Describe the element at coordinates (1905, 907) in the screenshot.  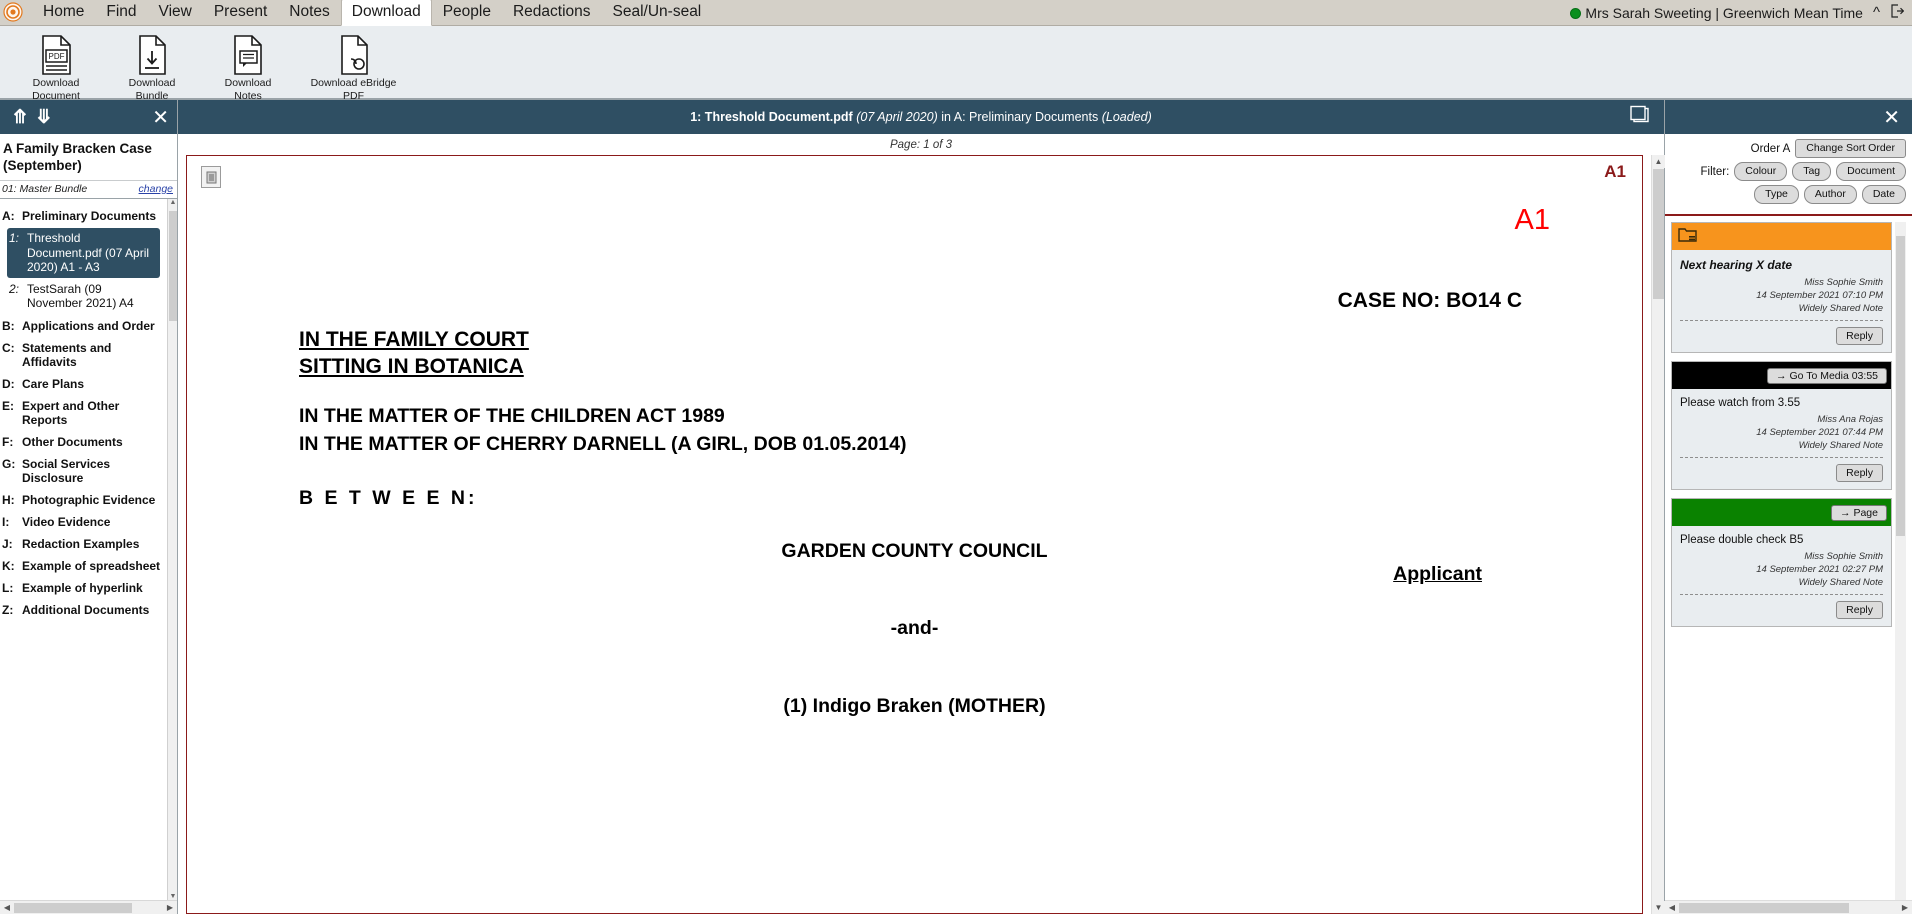
I see `notes-scroll-right-arrow: ▶` at that location.